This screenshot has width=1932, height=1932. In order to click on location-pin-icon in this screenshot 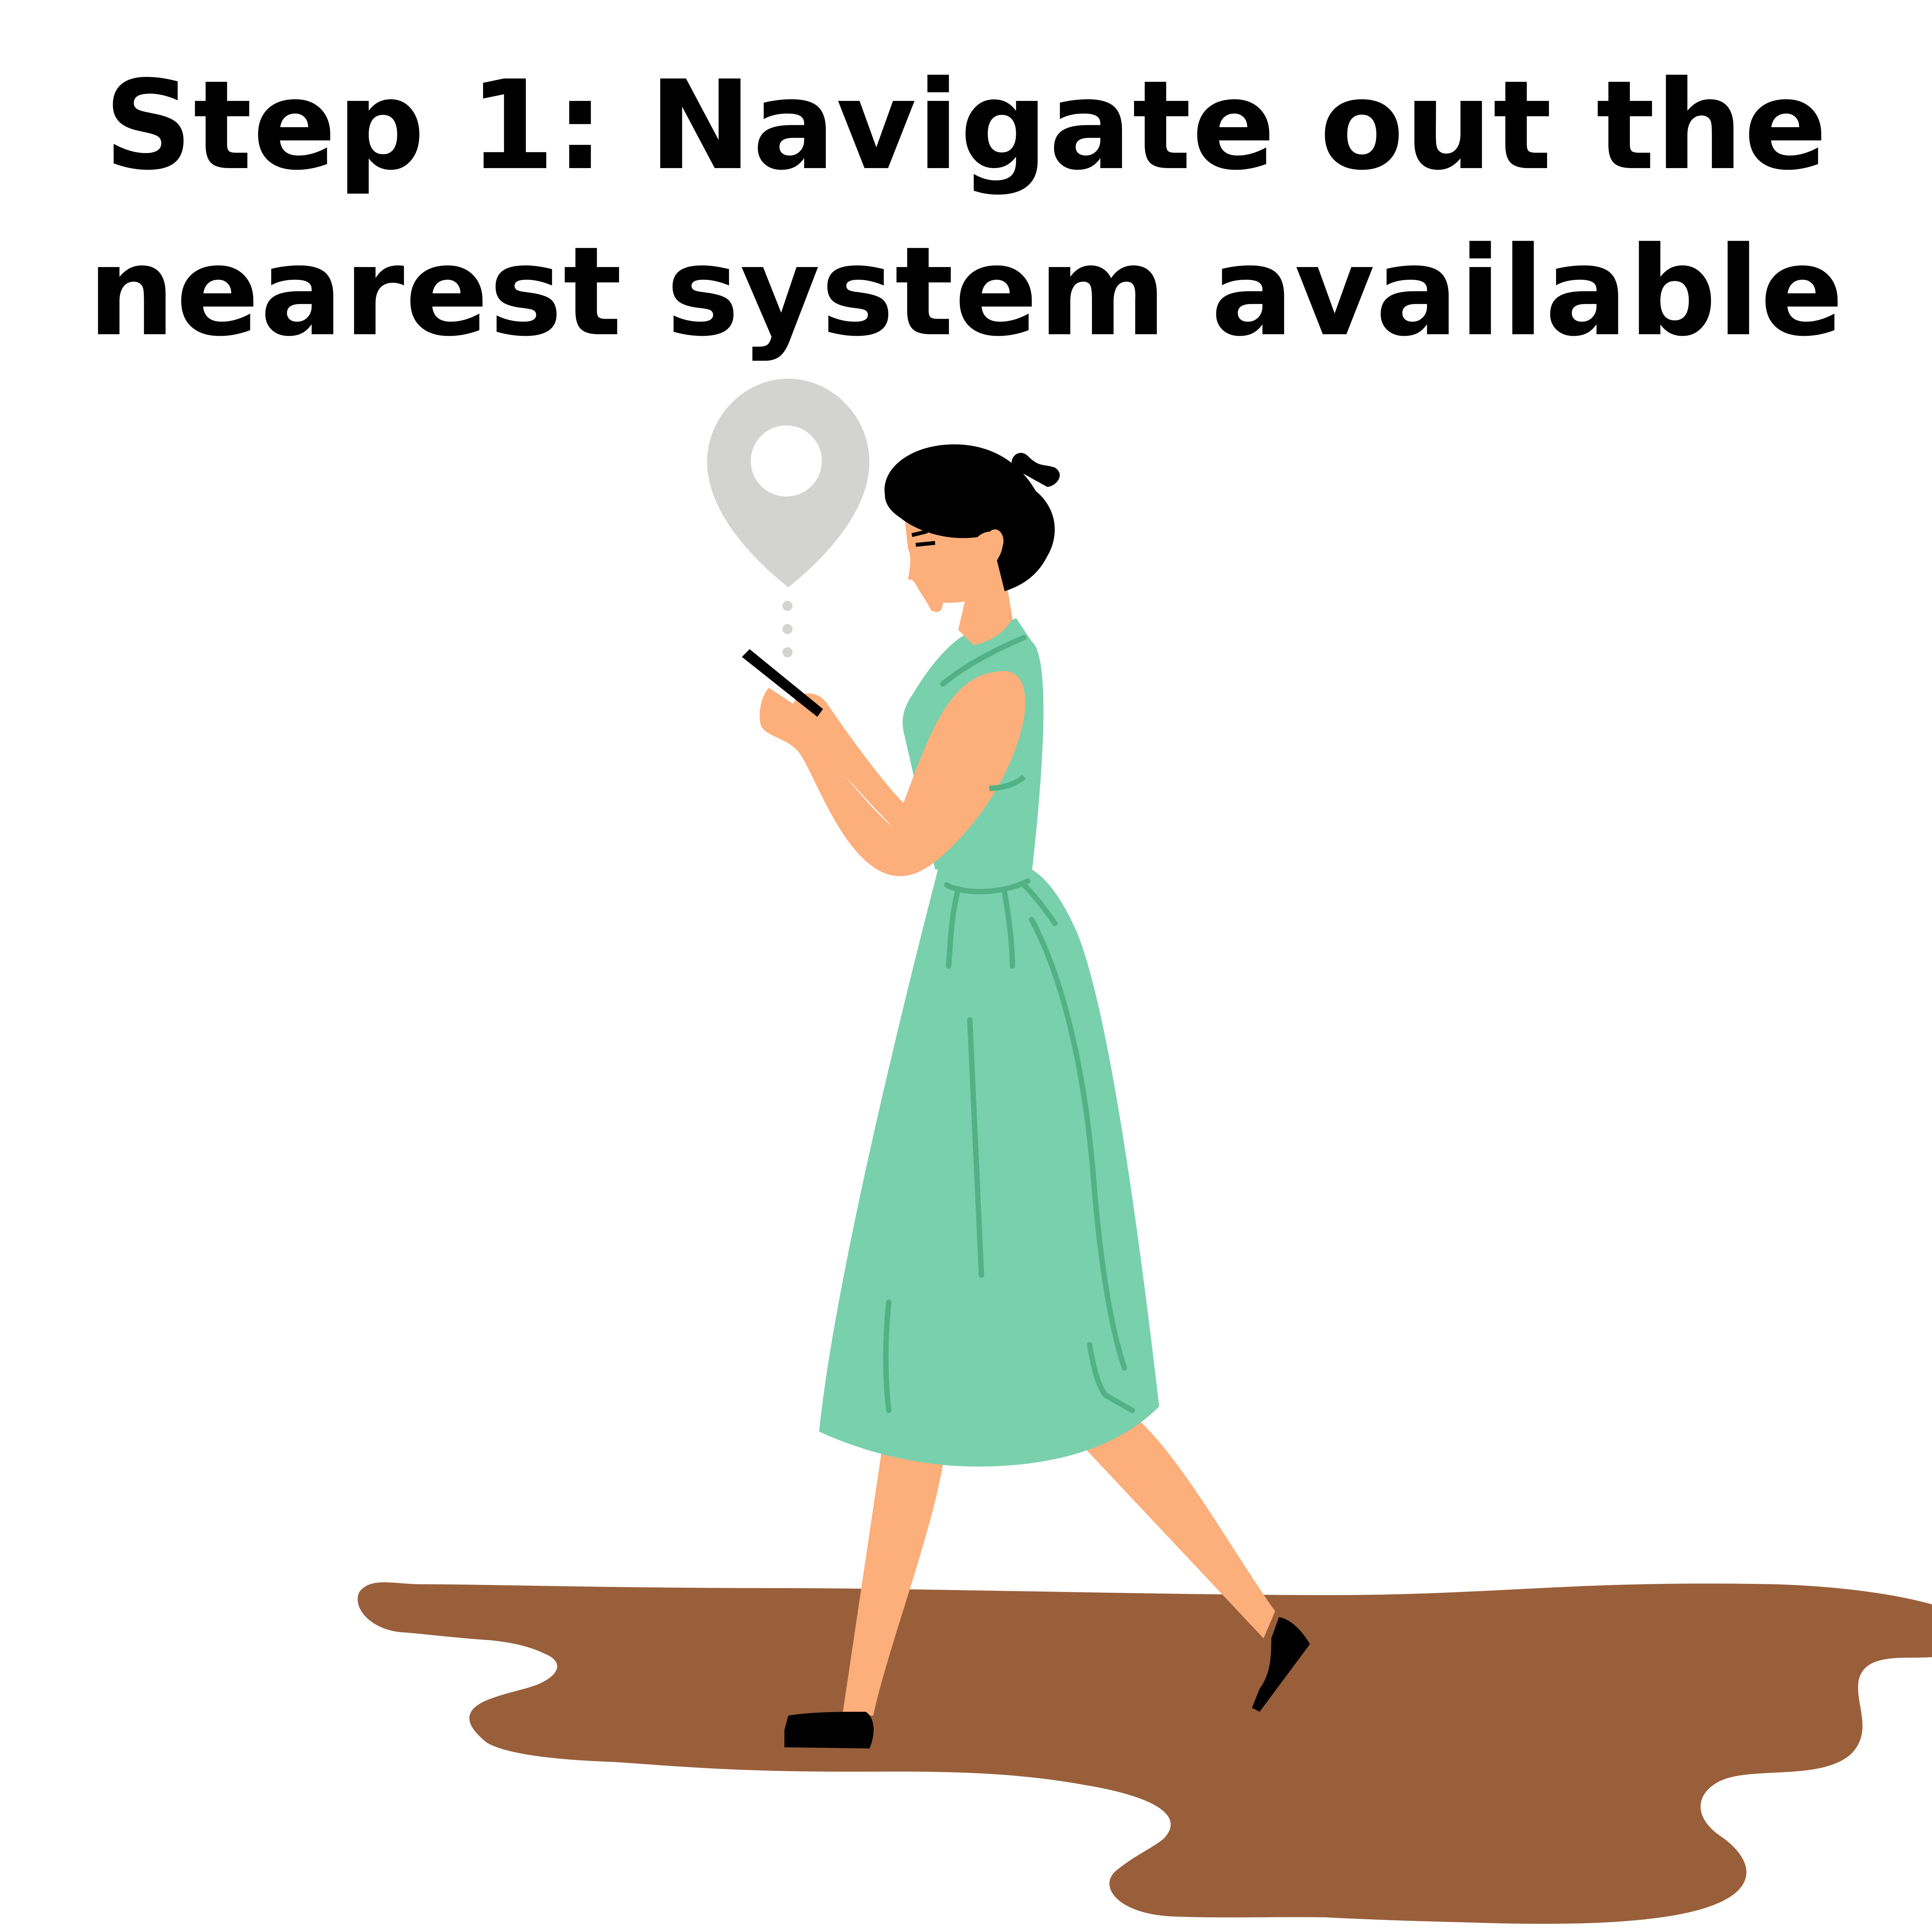, I will do `click(788, 518)`.